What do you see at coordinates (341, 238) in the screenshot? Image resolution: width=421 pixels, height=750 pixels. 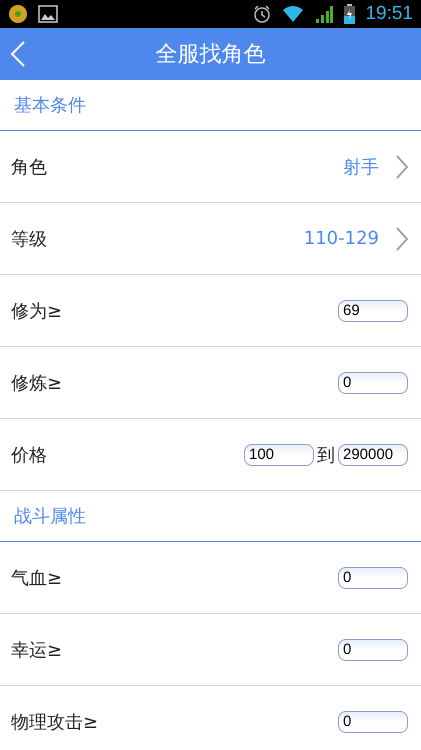 I see `selected-value: 110-129` at bounding box center [341, 238].